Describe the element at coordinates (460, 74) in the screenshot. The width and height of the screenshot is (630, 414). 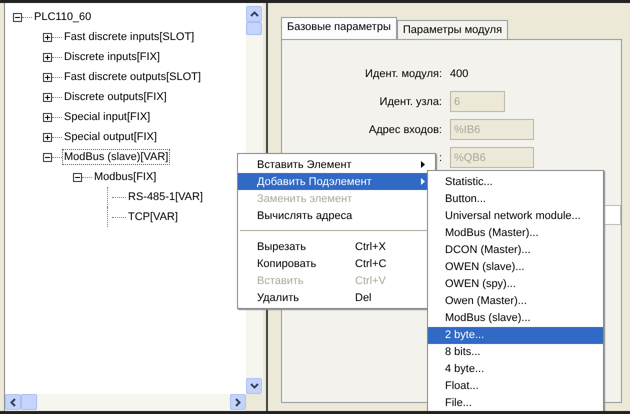
I see `module-id-value: 400` at that location.